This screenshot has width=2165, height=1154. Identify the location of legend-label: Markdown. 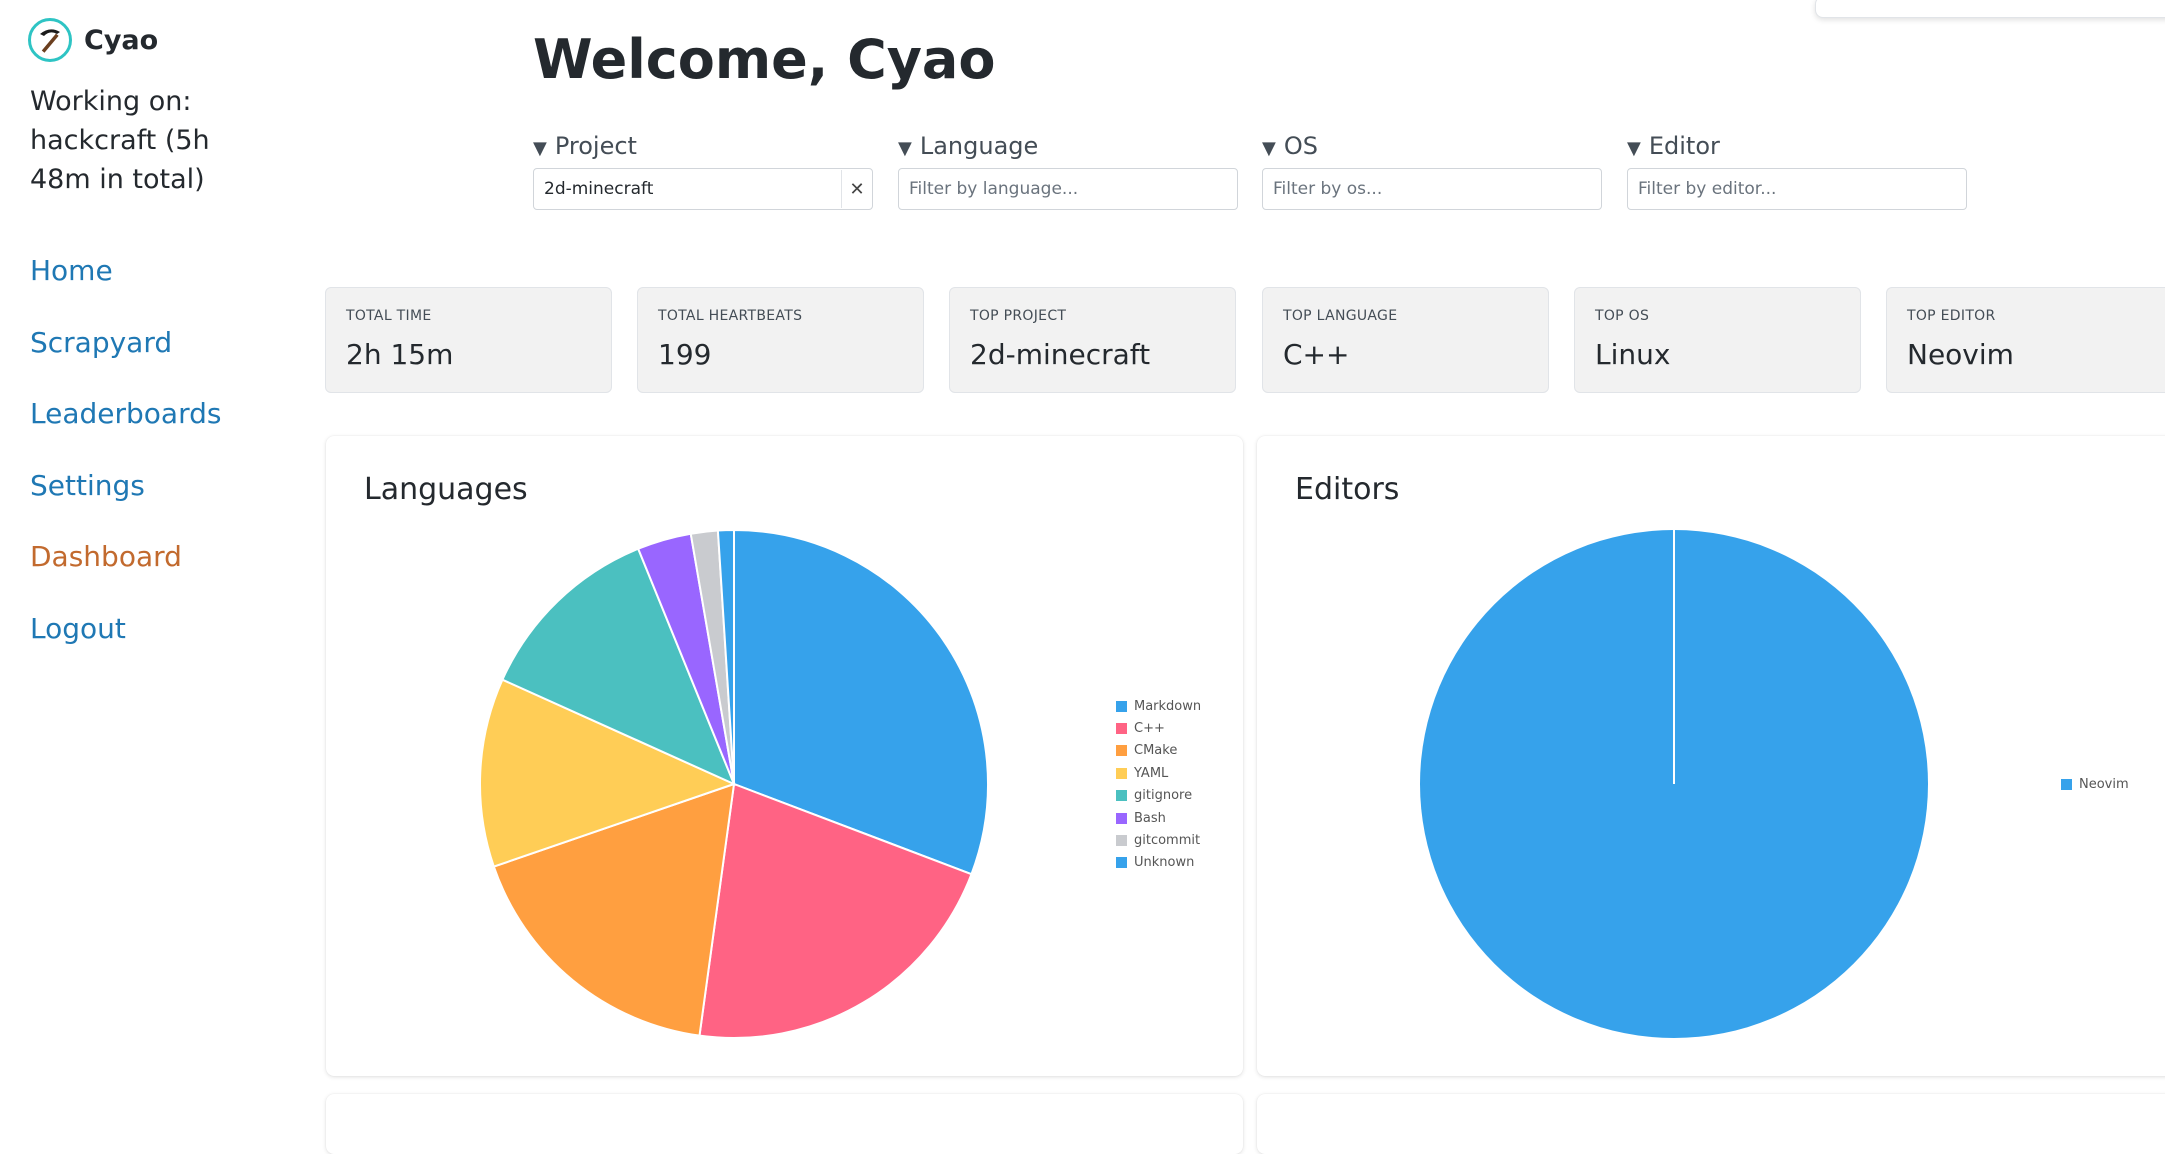
(1168, 706).